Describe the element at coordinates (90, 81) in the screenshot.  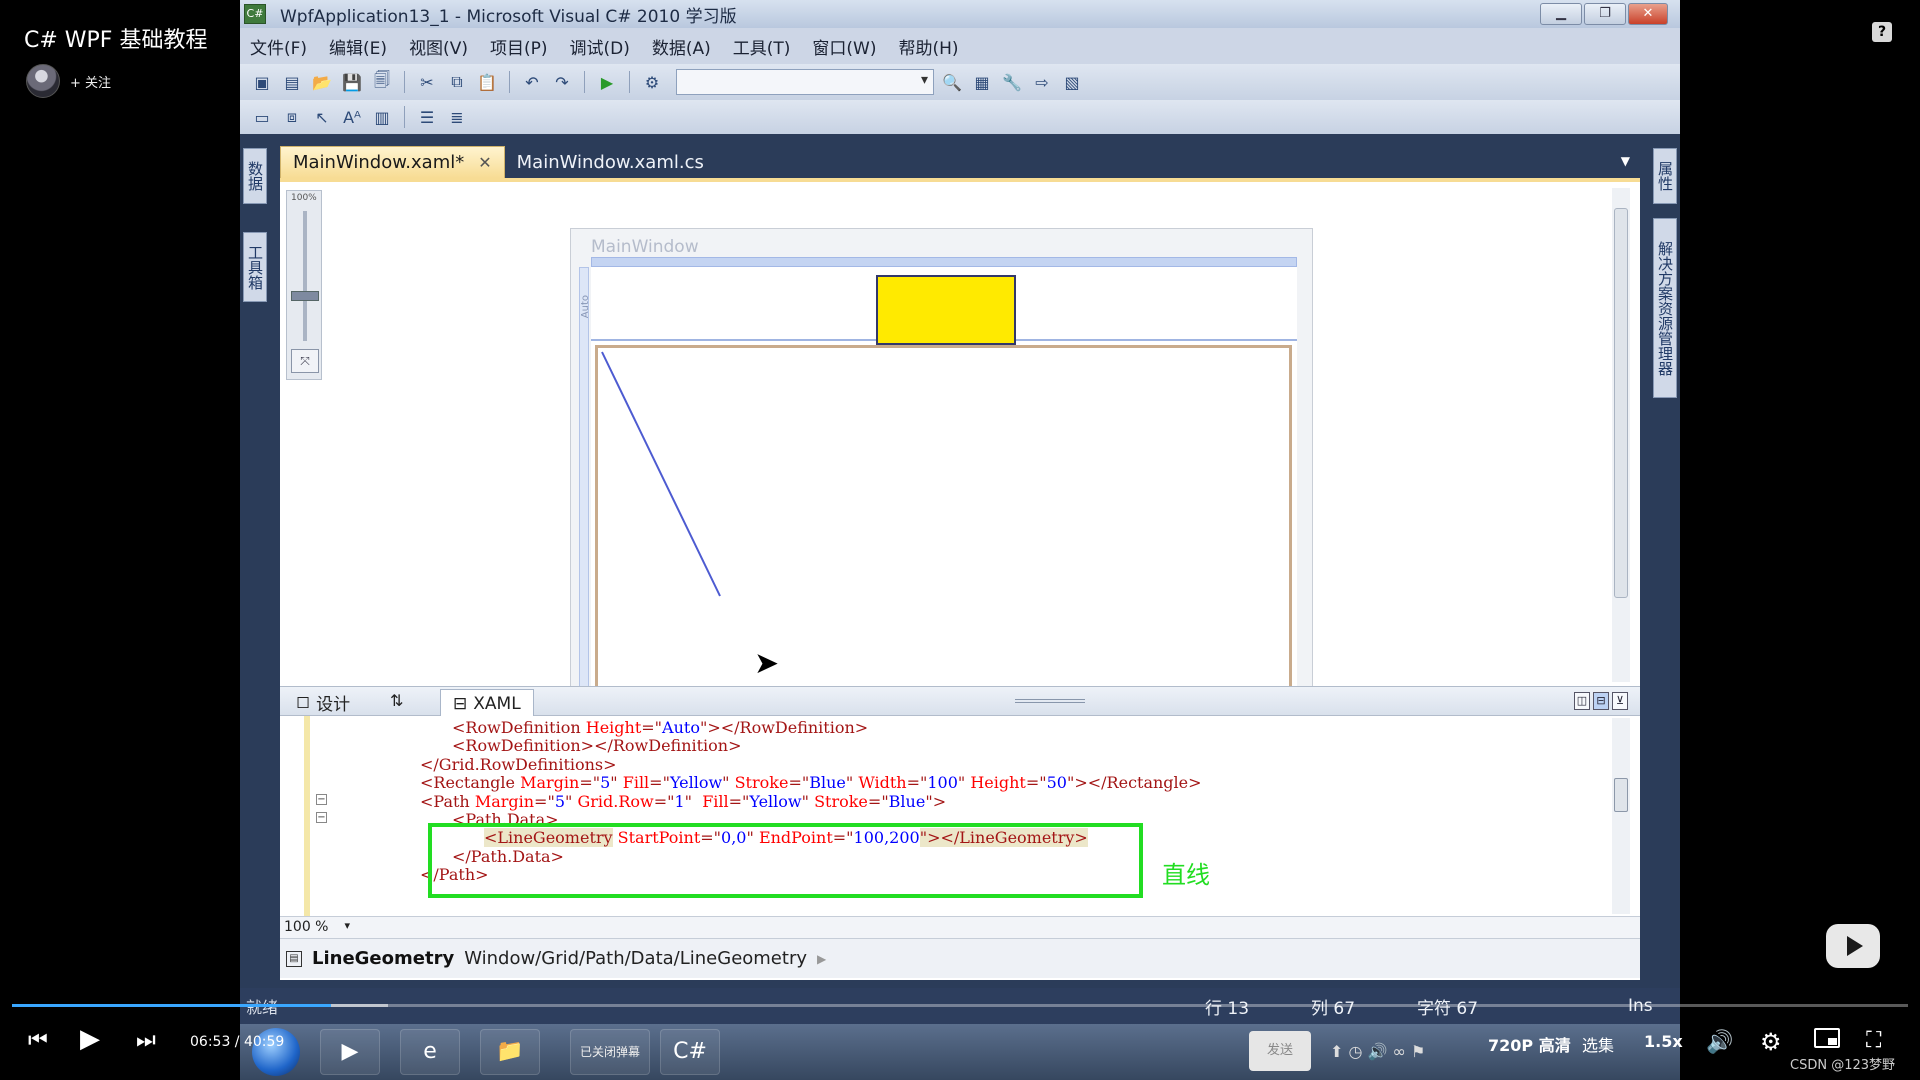
I see `follow-button: + 关注` at that location.